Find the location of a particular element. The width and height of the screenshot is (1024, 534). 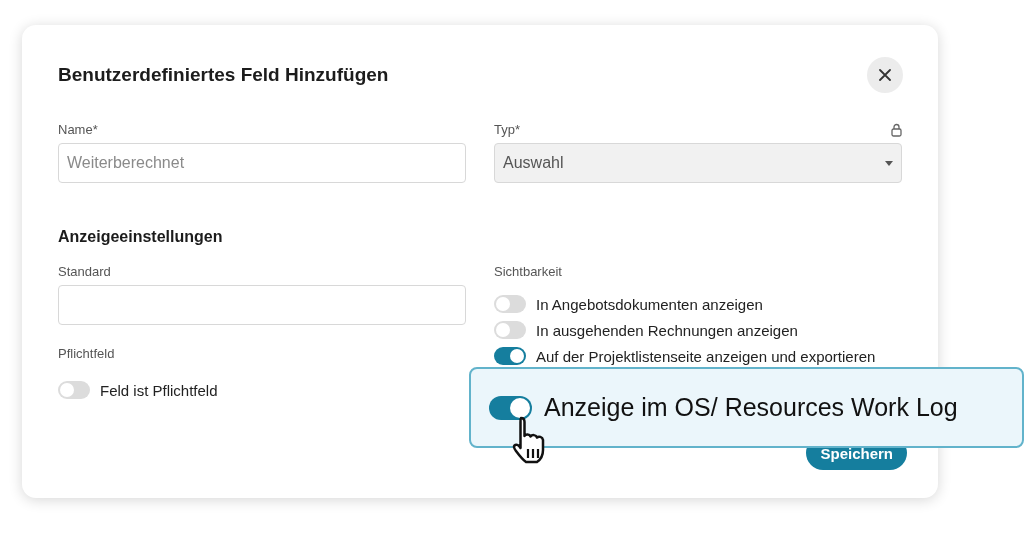

toggle-label: Feld ist Pflichtfeld is located at coordinates (159, 390).